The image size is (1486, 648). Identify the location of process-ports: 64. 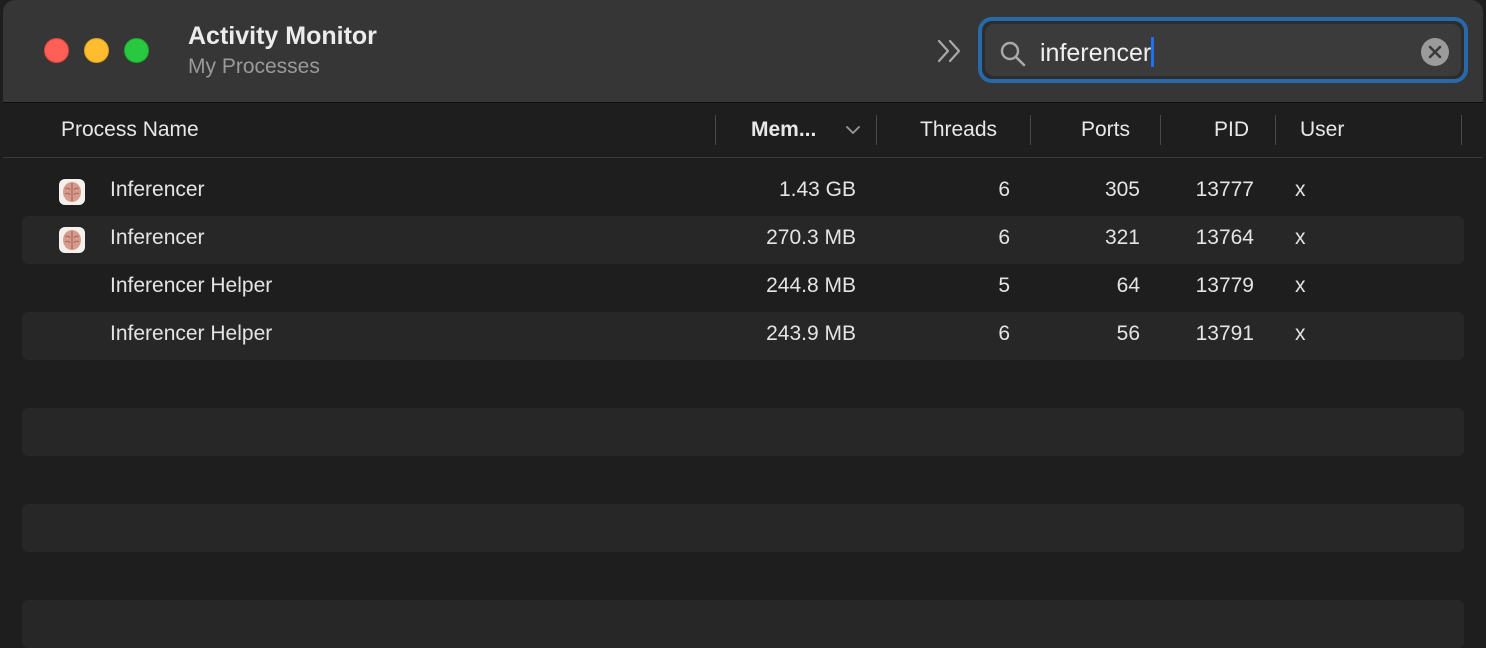
(1128, 285).